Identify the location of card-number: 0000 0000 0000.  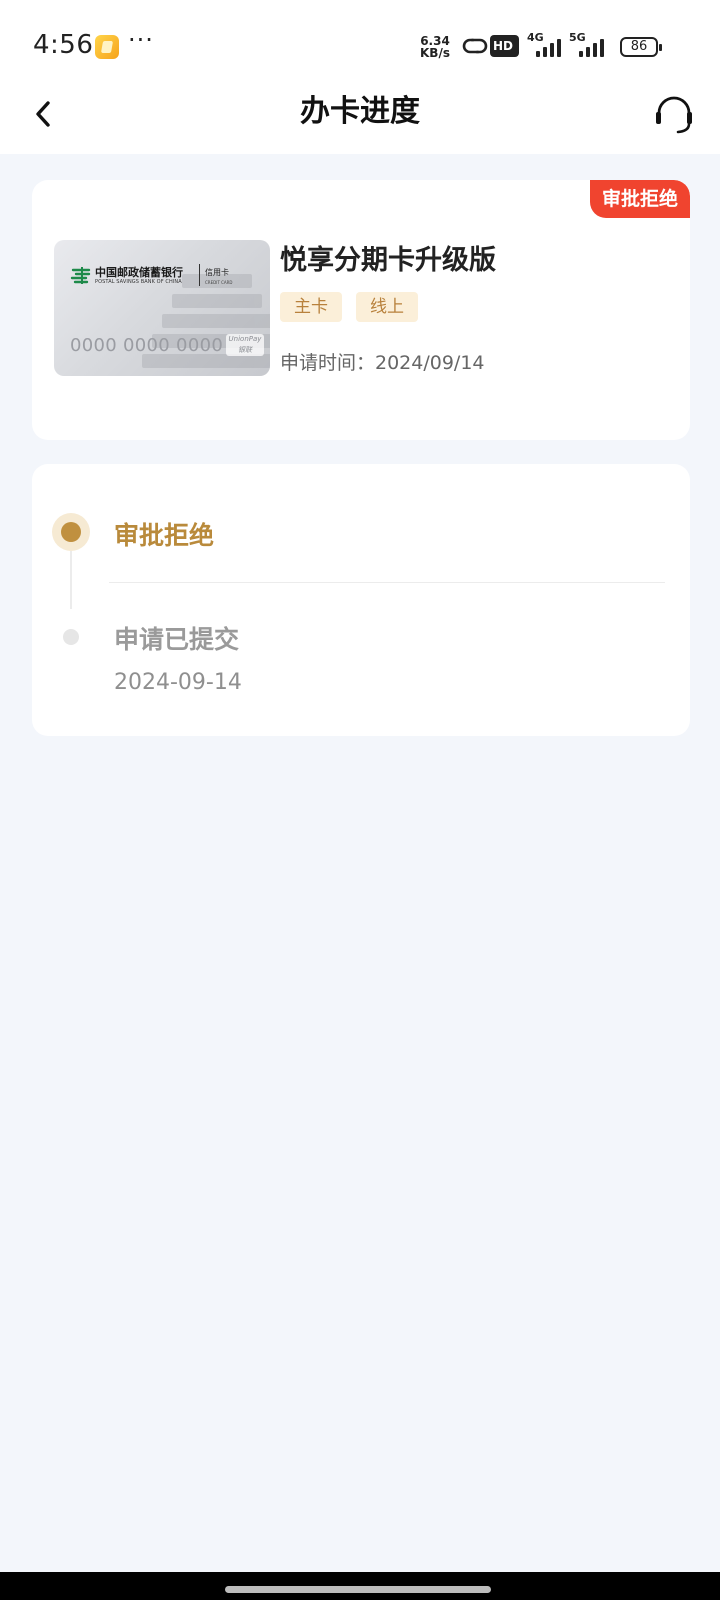
(147, 345).